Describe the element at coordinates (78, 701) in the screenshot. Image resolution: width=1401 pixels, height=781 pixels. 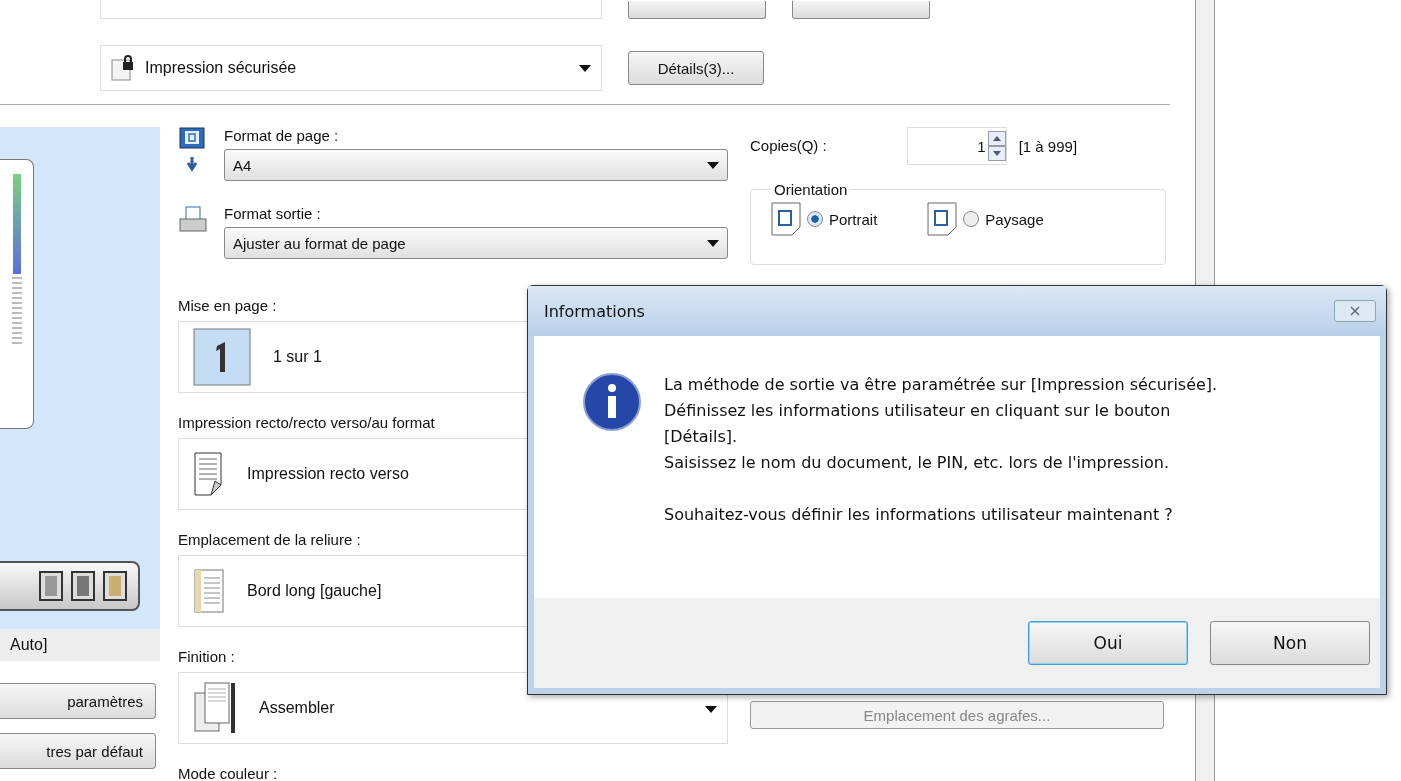
I see `settings-button: paramètres` at that location.